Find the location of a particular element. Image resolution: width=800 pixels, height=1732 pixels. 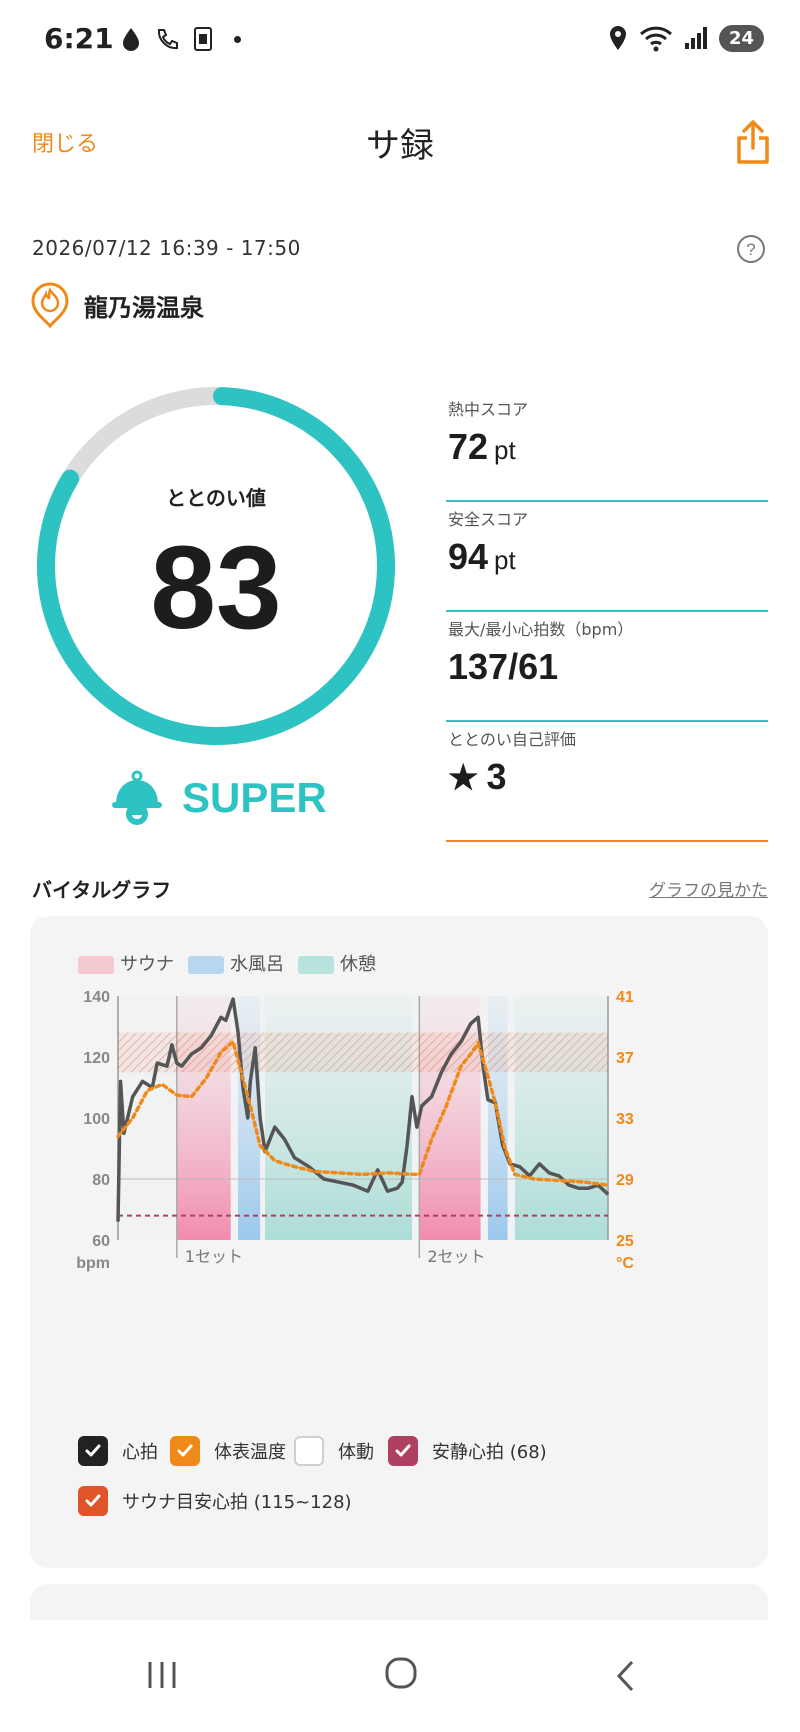

page-title: サ録 is located at coordinates (400, 146).